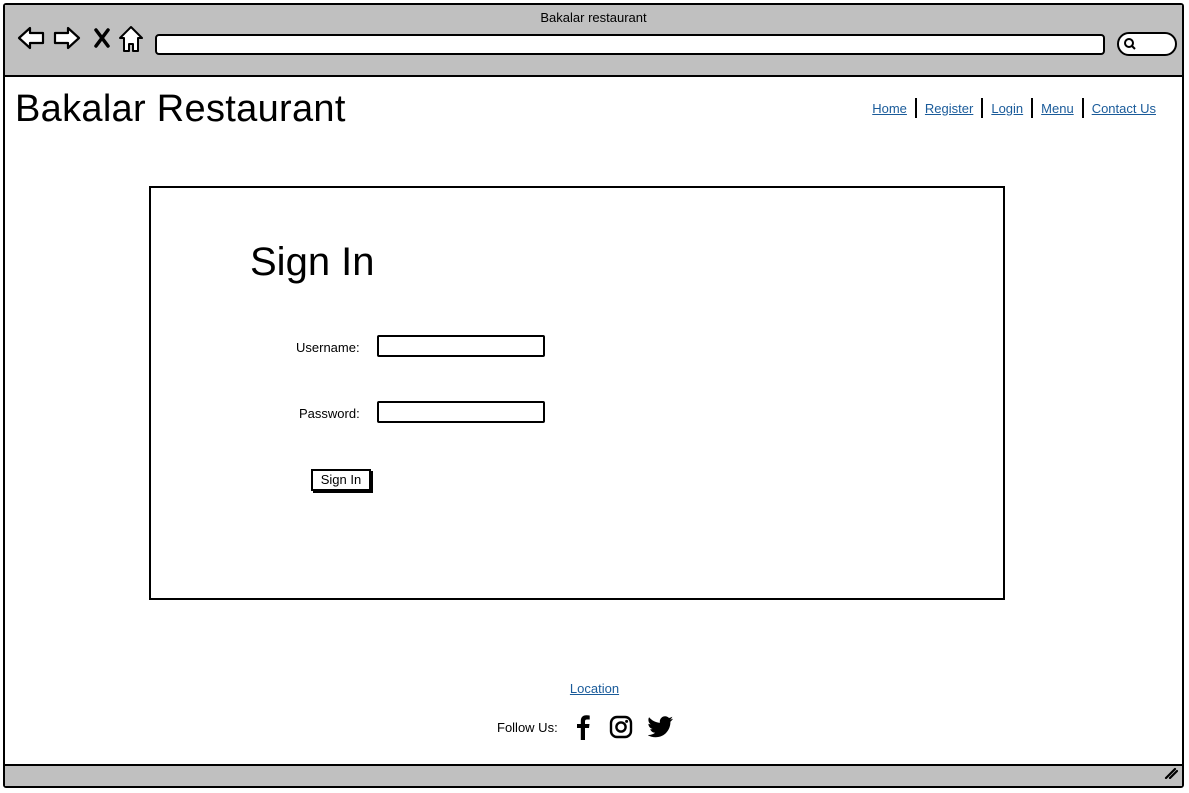  I want to click on close-icon, so click(102, 40).